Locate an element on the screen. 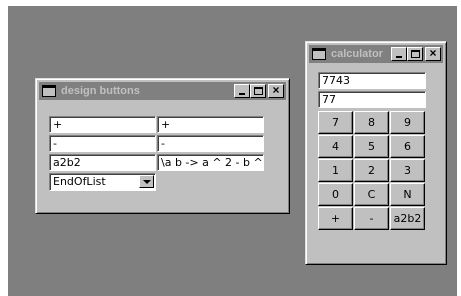 The image size is (461, 296). op-name-field-2: - is located at coordinates (102, 143).